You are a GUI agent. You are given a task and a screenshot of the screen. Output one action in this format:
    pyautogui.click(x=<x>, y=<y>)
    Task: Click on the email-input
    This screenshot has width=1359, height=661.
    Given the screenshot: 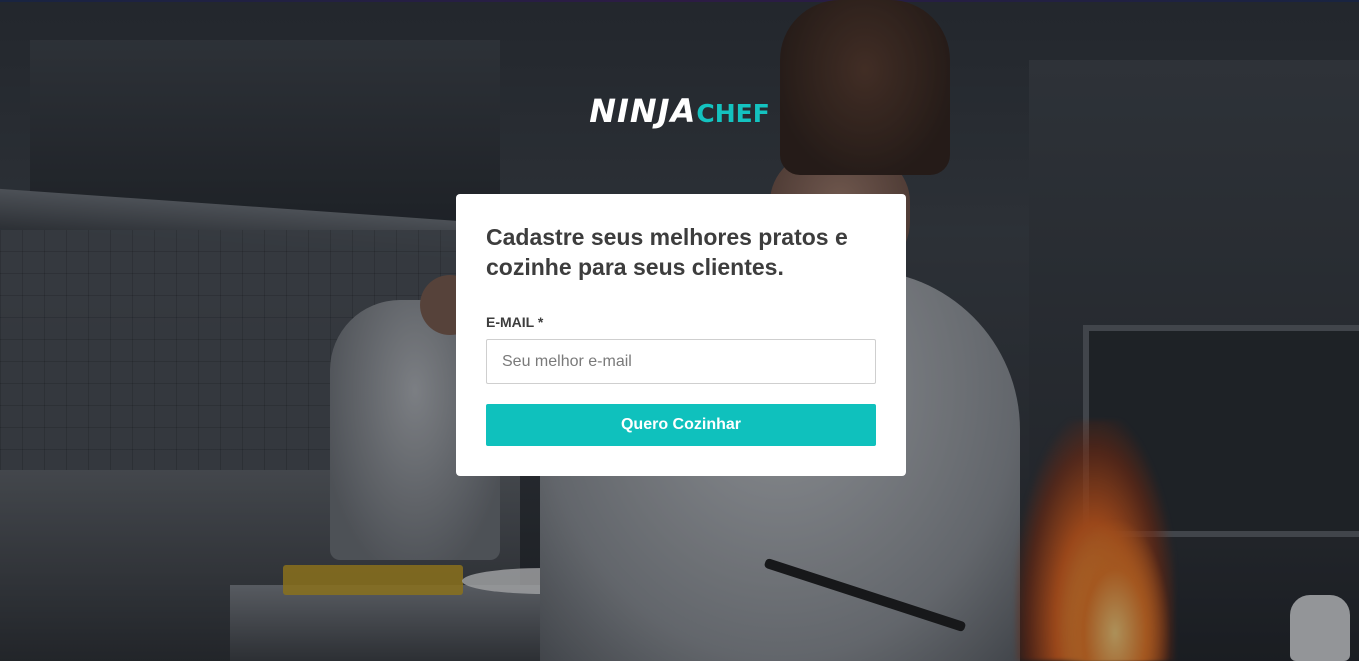 What is the action you would take?
    pyautogui.click(x=681, y=361)
    